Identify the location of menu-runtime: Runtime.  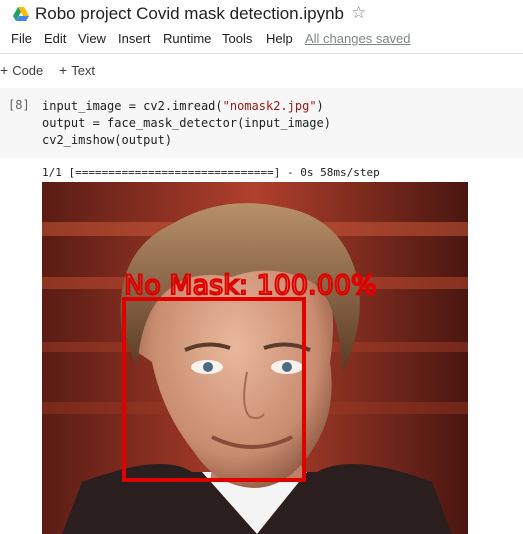
(187, 39).